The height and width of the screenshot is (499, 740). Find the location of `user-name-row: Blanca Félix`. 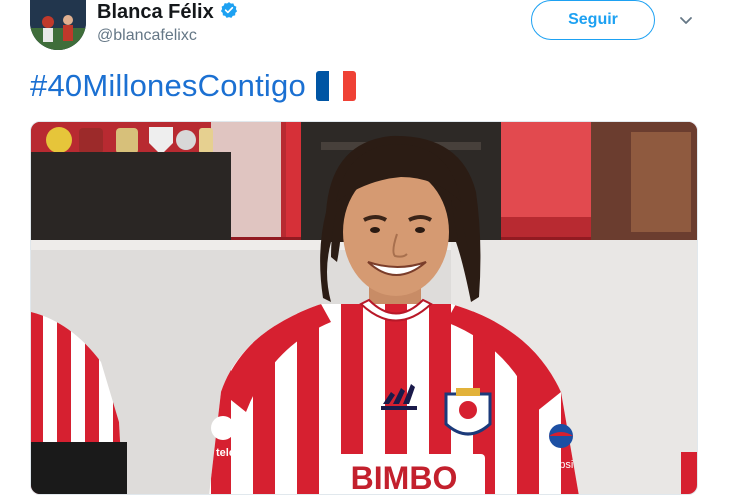

user-name-row: Blanca Félix is located at coordinates (167, 12).